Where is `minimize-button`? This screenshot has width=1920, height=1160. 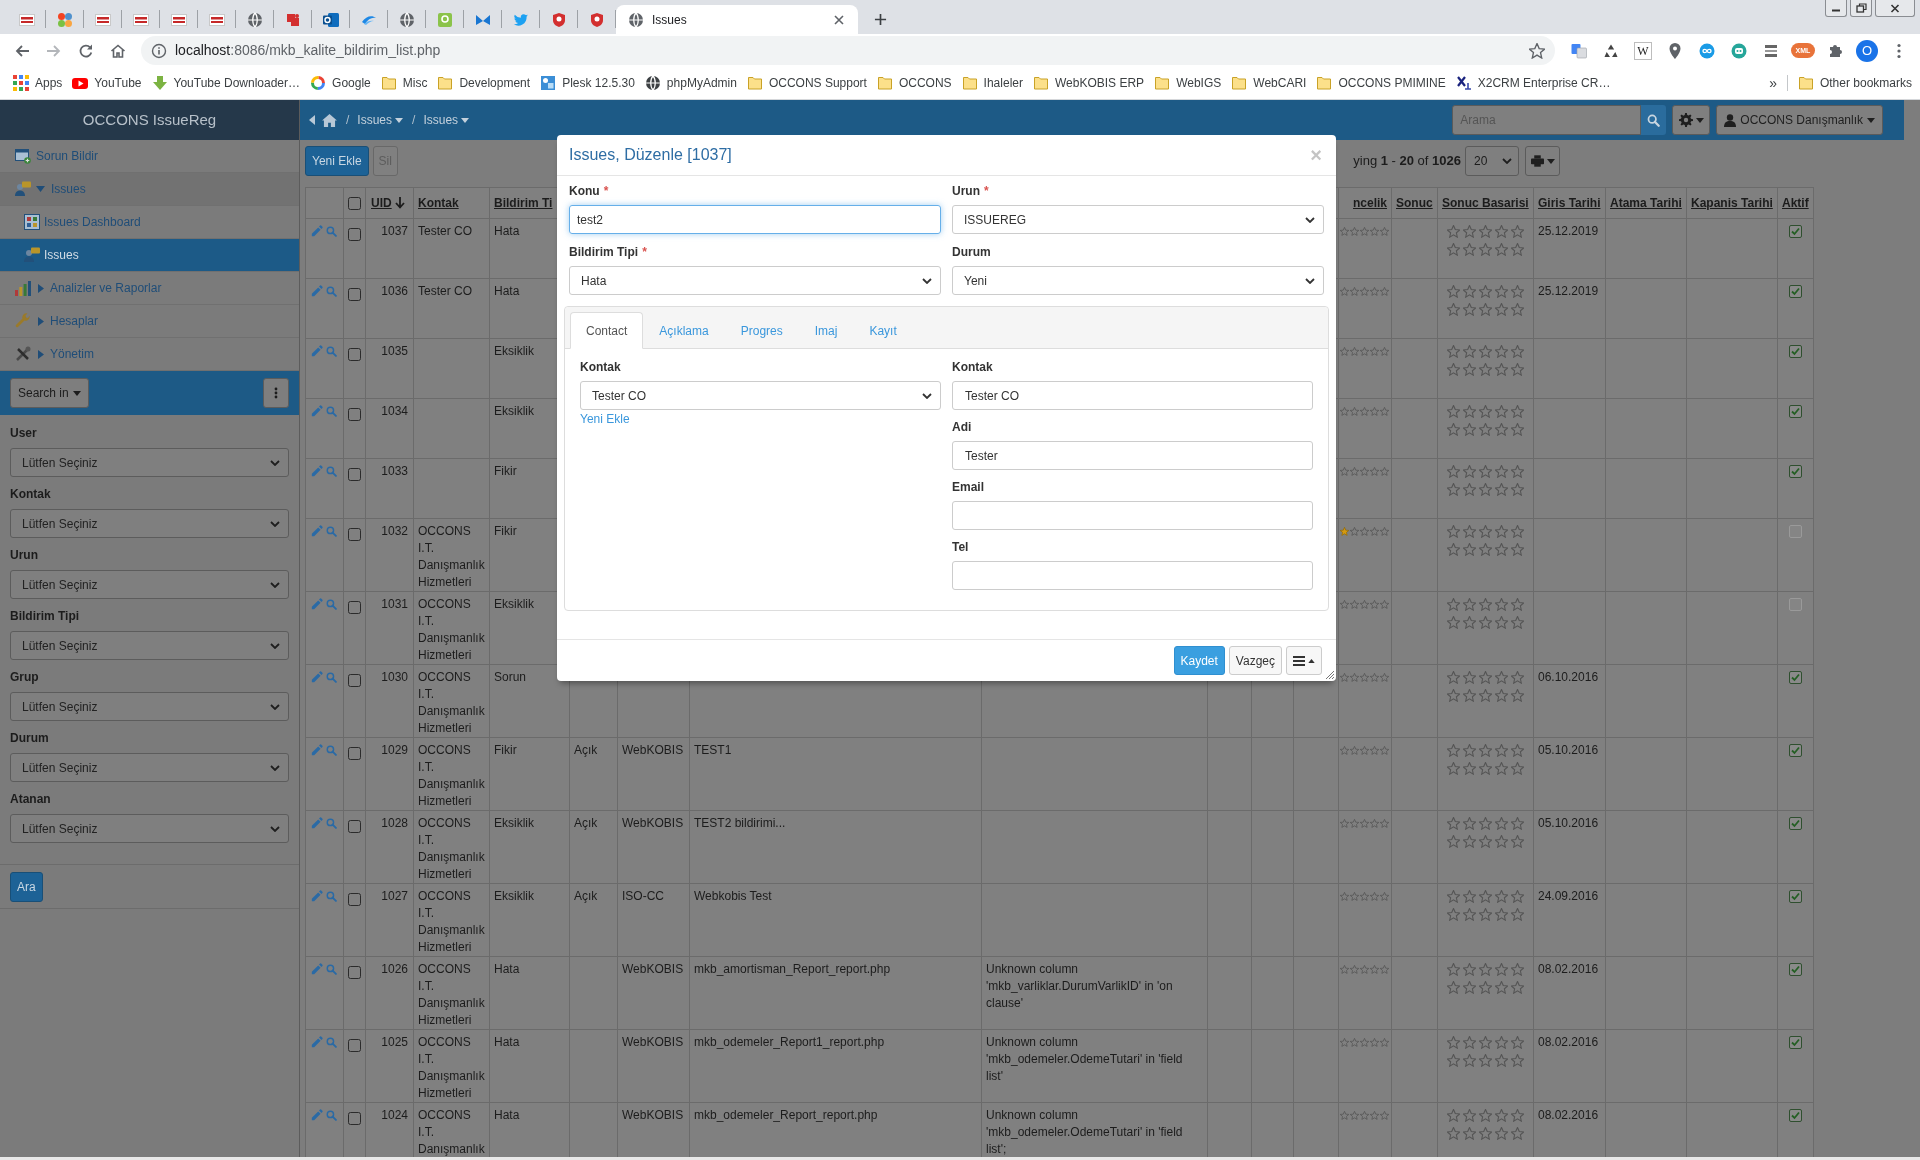 minimize-button is located at coordinates (1836, 8).